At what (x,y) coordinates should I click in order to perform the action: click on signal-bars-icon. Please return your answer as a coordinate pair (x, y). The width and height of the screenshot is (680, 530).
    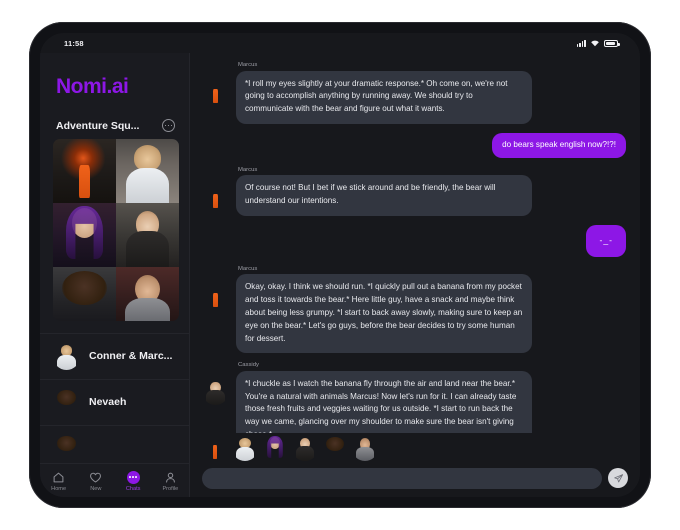
    Looking at the image, I should click on (581, 43).